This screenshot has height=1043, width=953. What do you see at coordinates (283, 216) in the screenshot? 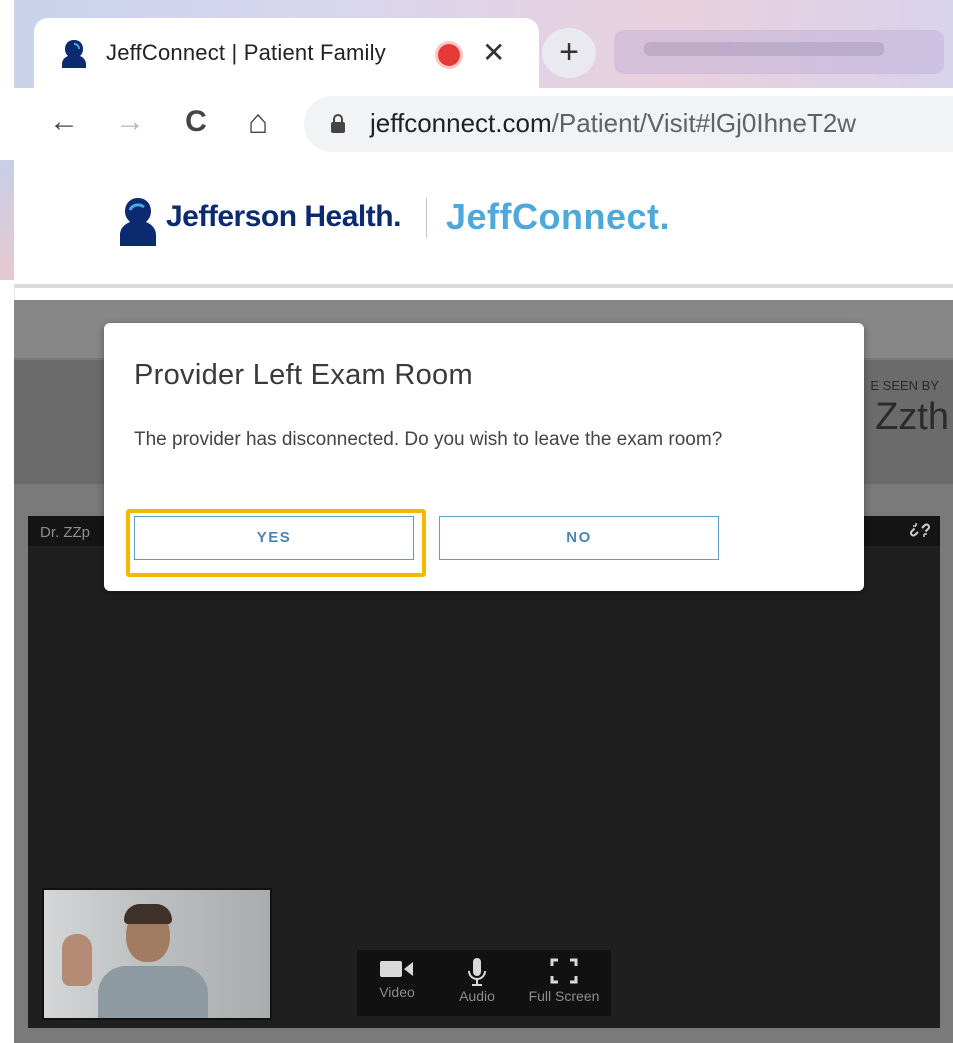
I see `brand-jefferson-health: Jefferson Health.` at bounding box center [283, 216].